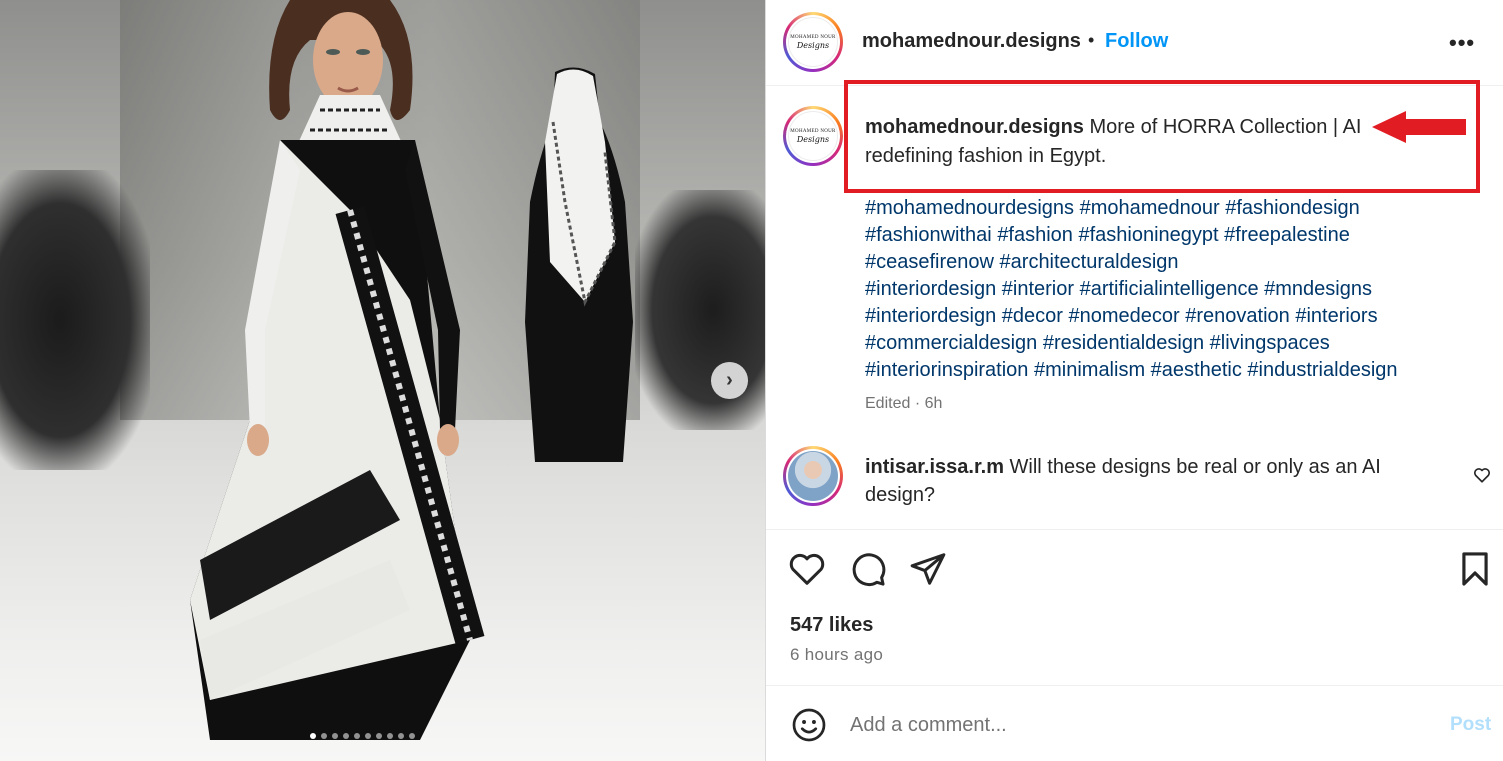 This screenshot has height=761, width=1503. What do you see at coordinates (831, 625) in the screenshot?
I see `likes-count: 547 likes` at bounding box center [831, 625].